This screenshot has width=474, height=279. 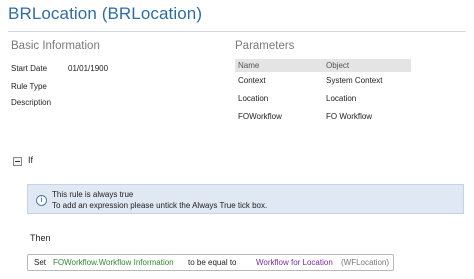 What do you see at coordinates (265, 46) in the screenshot?
I see `parameters-heading: Parameters` at bounding box center [265, 46].